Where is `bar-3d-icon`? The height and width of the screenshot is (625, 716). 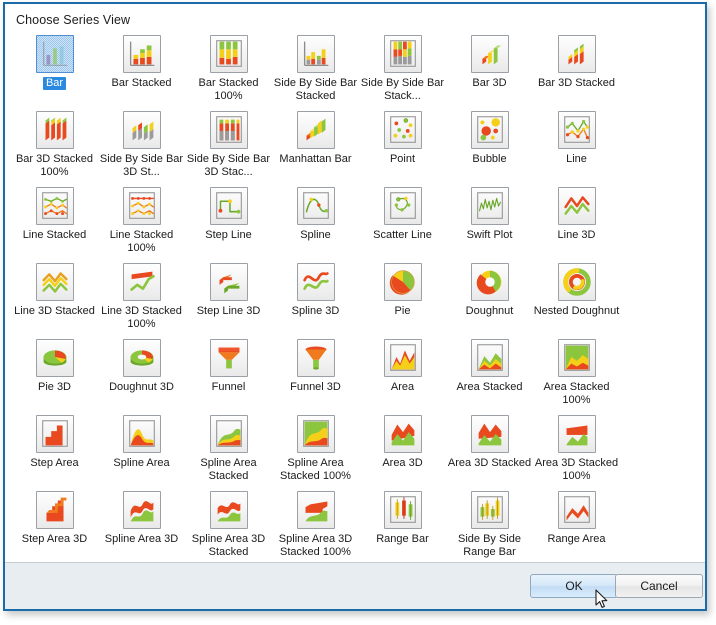
bar-3d-icon is located at coordinates (489, 54).